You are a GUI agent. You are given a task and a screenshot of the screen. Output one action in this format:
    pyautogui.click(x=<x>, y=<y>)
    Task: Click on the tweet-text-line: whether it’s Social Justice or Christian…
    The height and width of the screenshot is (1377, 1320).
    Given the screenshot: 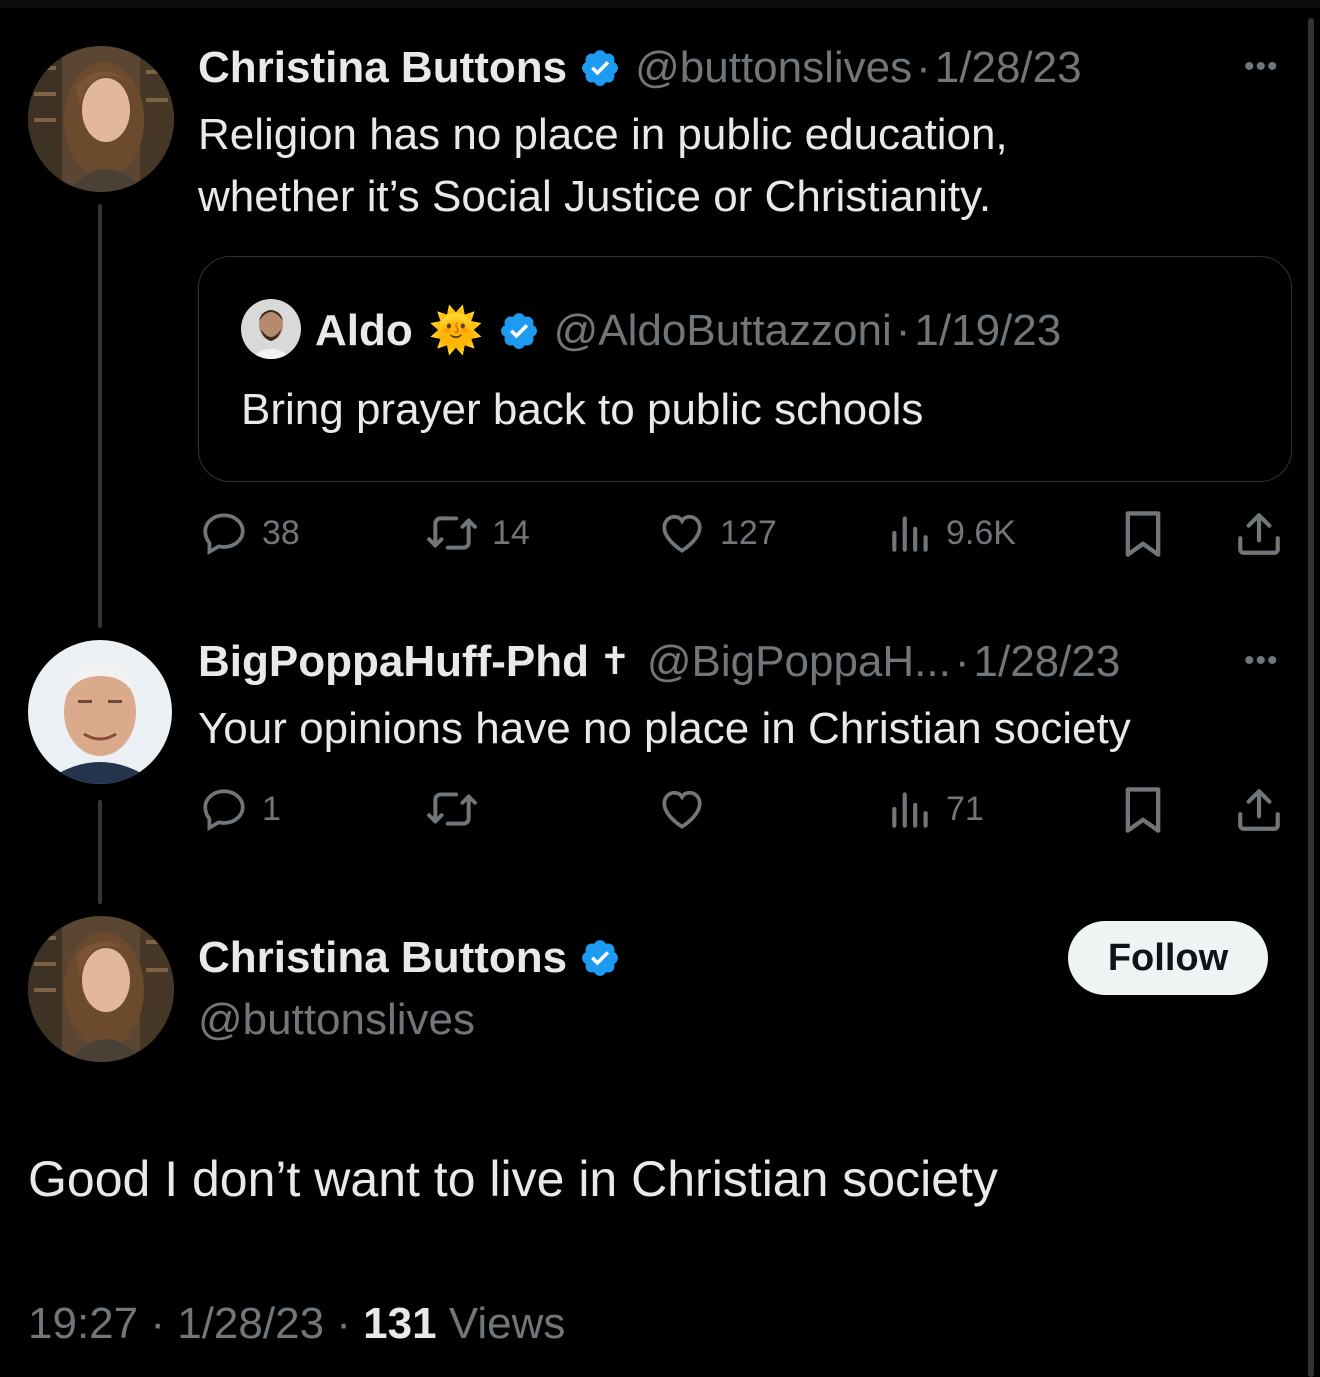 What is the action you would take?
    pyautogui.click(x=595, y=196)
    